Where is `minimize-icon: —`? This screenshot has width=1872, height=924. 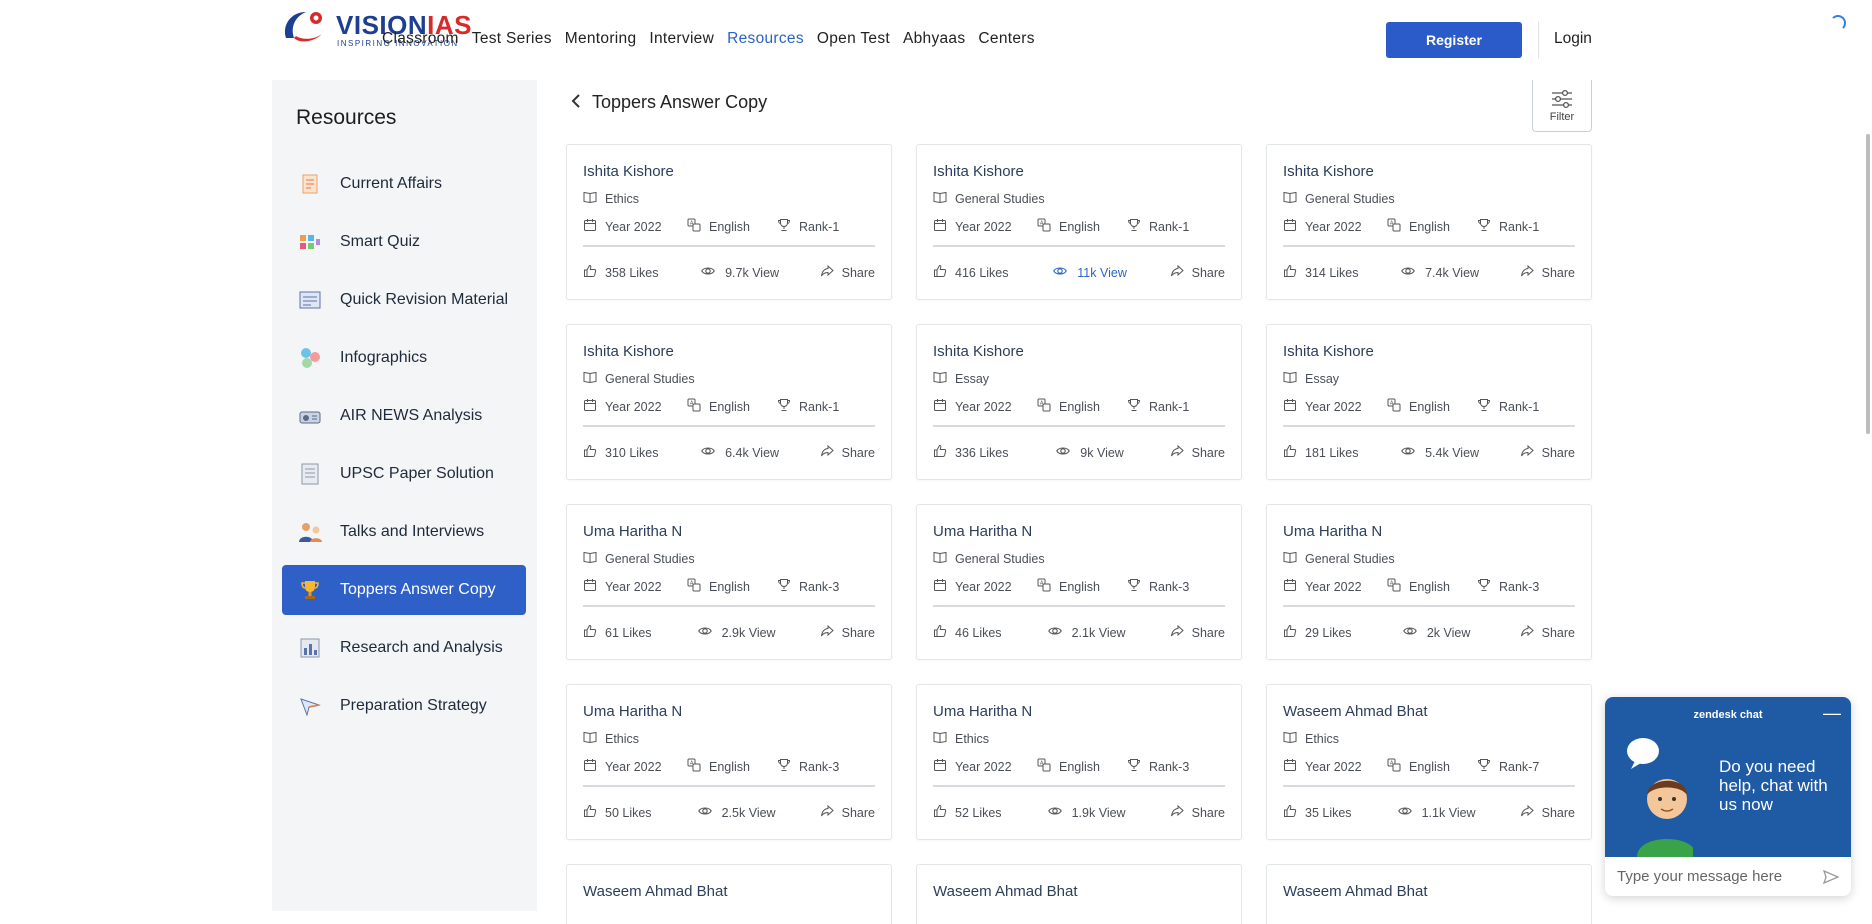 minimize-icon: — is located at coordinates (1832, 713).